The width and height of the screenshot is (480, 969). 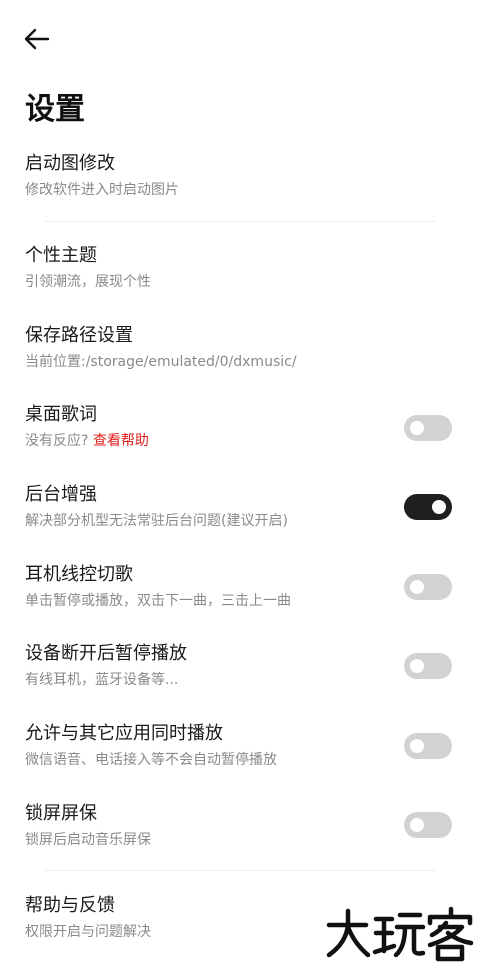 I want to click on item-subtitle: 解决部分机型无法常驻后台问题(建议开启), so click(x=156, y=521).